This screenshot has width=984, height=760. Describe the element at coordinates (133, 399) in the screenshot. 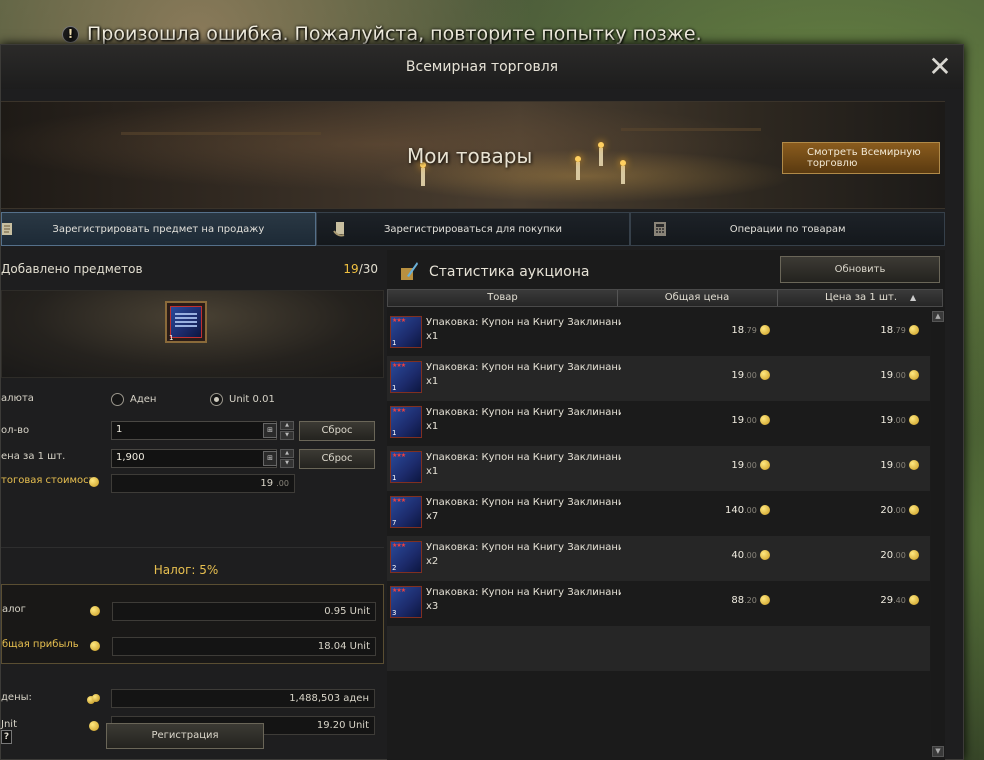

I see `currency-radio-adena: Аден` at that location.